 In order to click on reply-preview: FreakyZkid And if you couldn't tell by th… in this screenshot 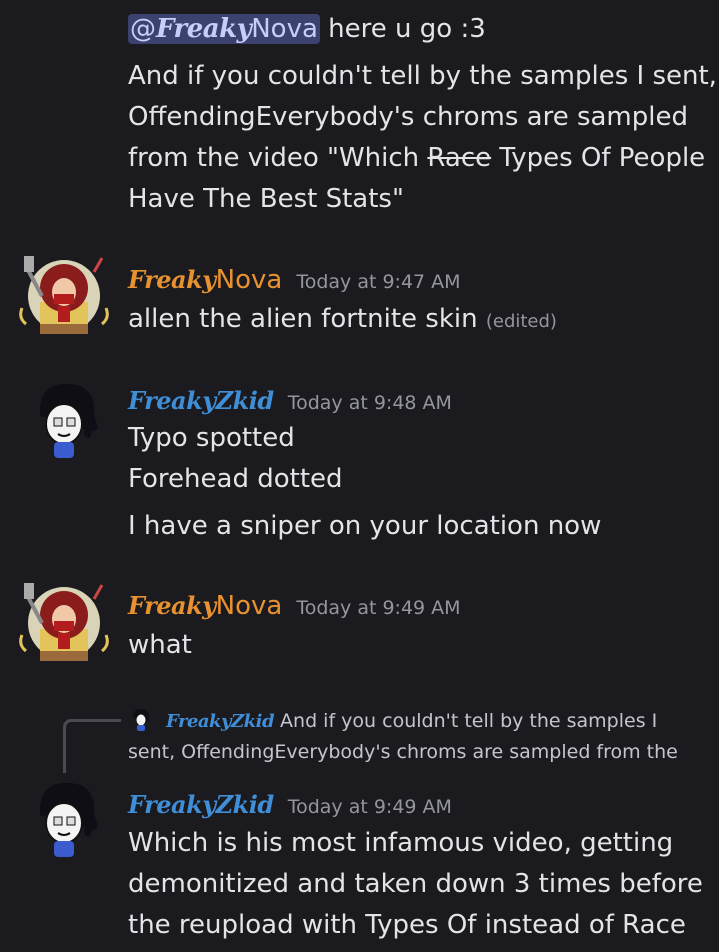, I will do `click(403, 737)`.